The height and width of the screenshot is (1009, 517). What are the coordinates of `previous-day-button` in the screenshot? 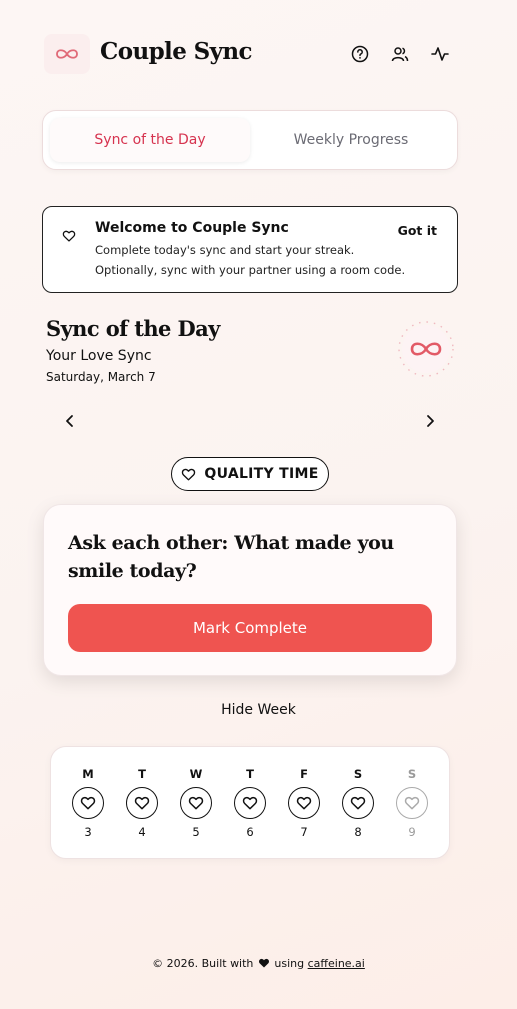 It's located at (70, 421).